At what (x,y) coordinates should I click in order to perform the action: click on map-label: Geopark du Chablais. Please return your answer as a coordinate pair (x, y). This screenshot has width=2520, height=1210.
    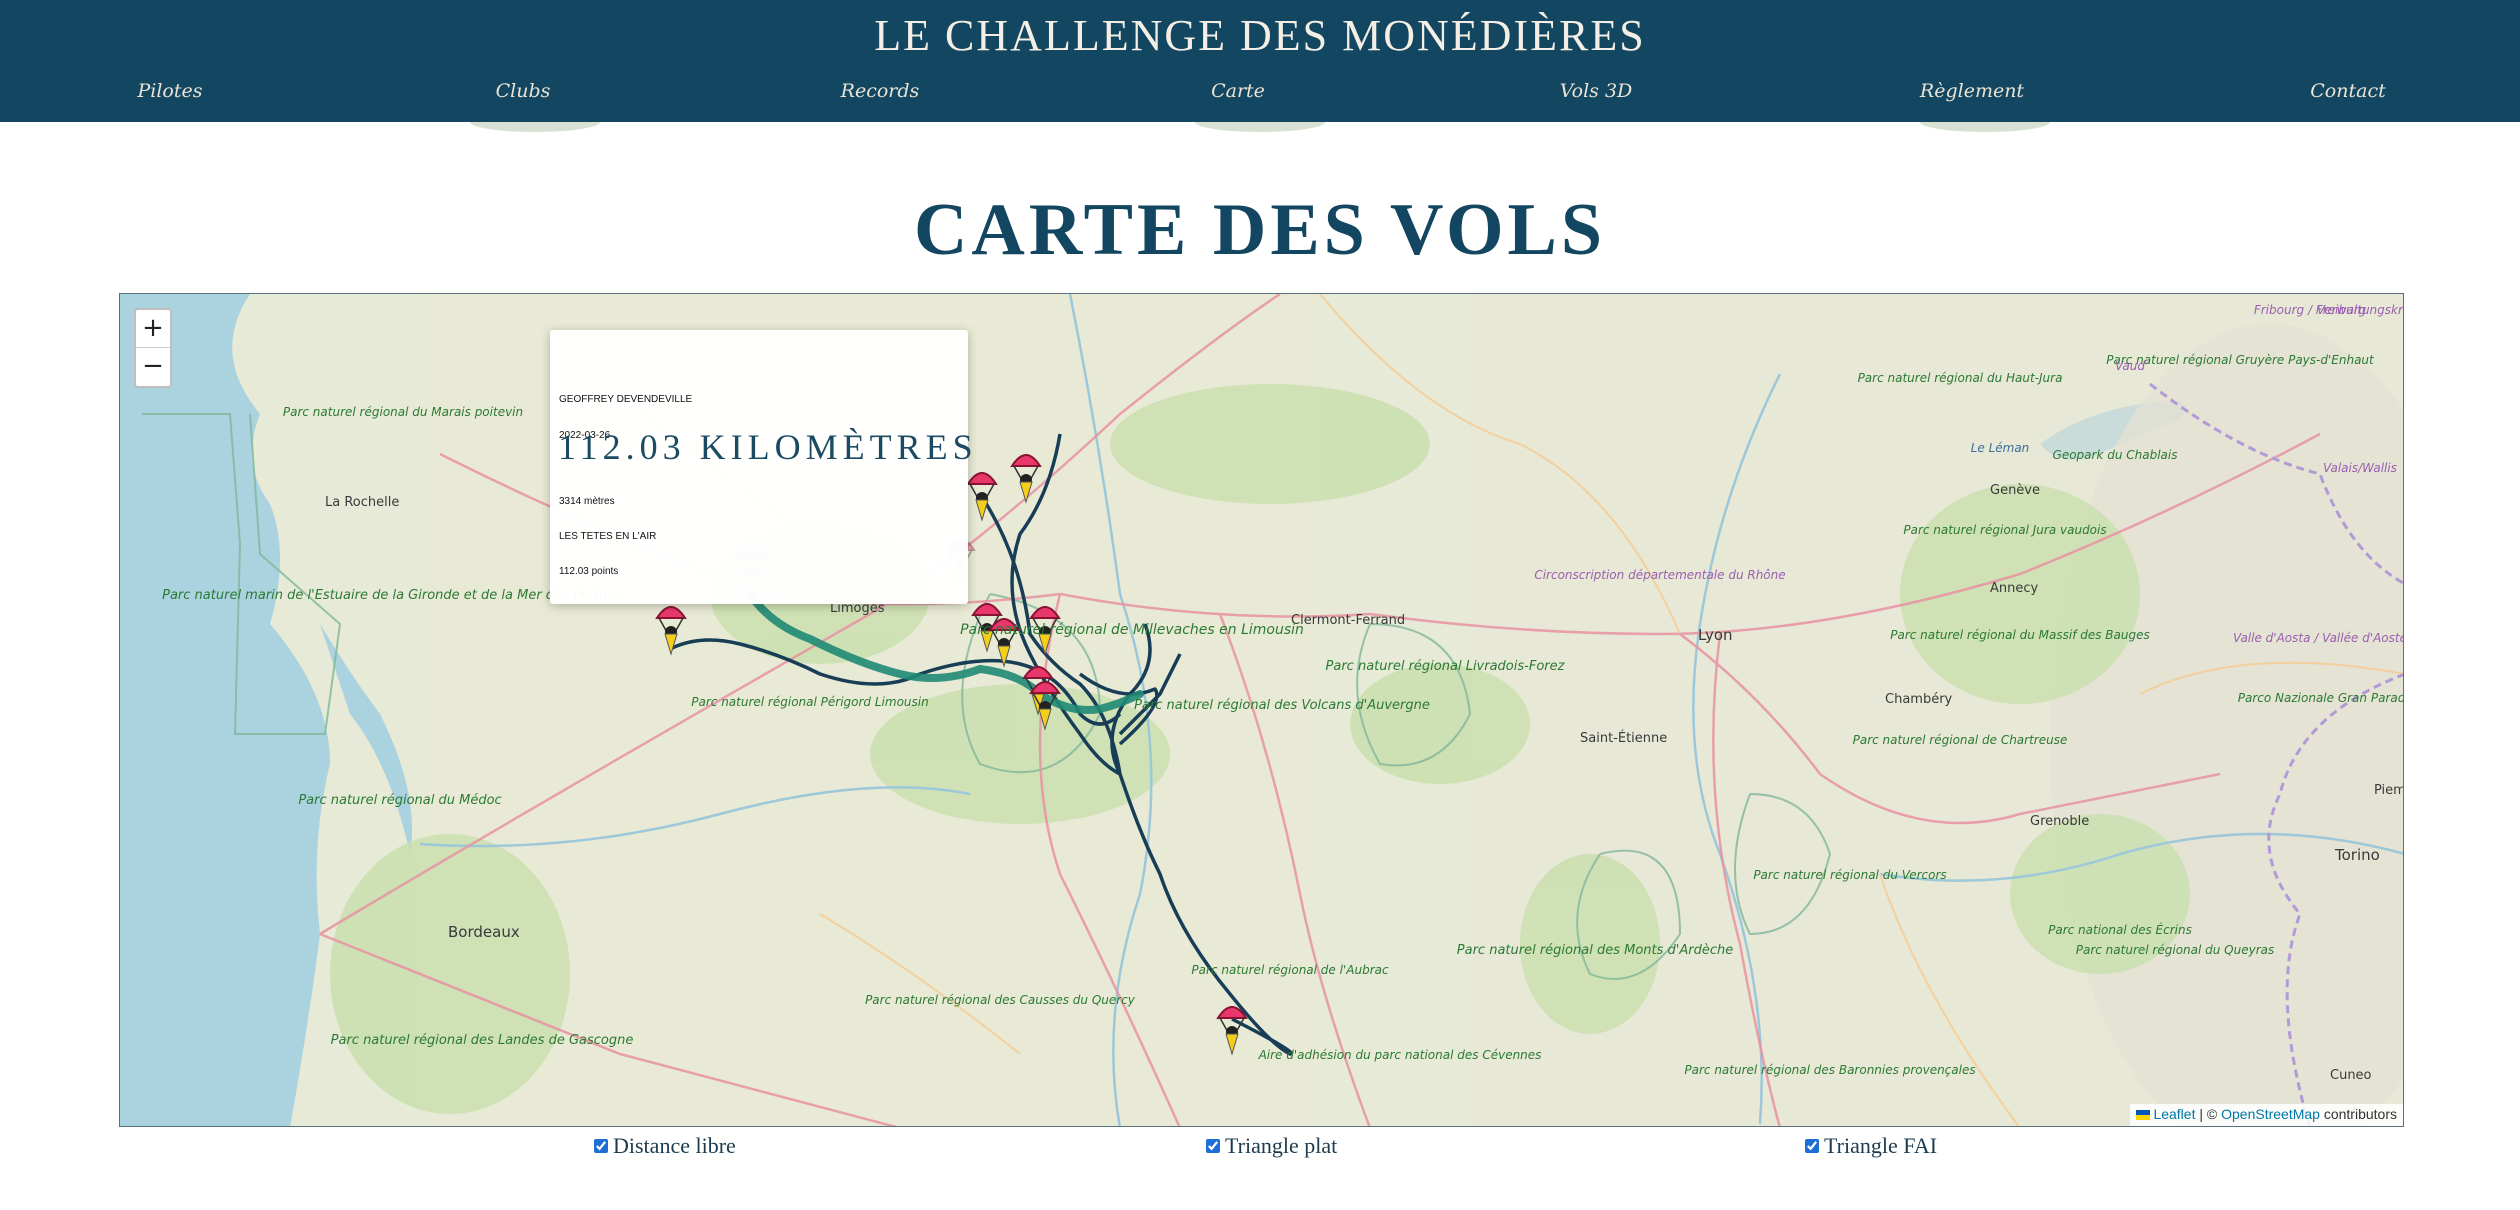
    Looking at the image, I should click on (2115, 455).